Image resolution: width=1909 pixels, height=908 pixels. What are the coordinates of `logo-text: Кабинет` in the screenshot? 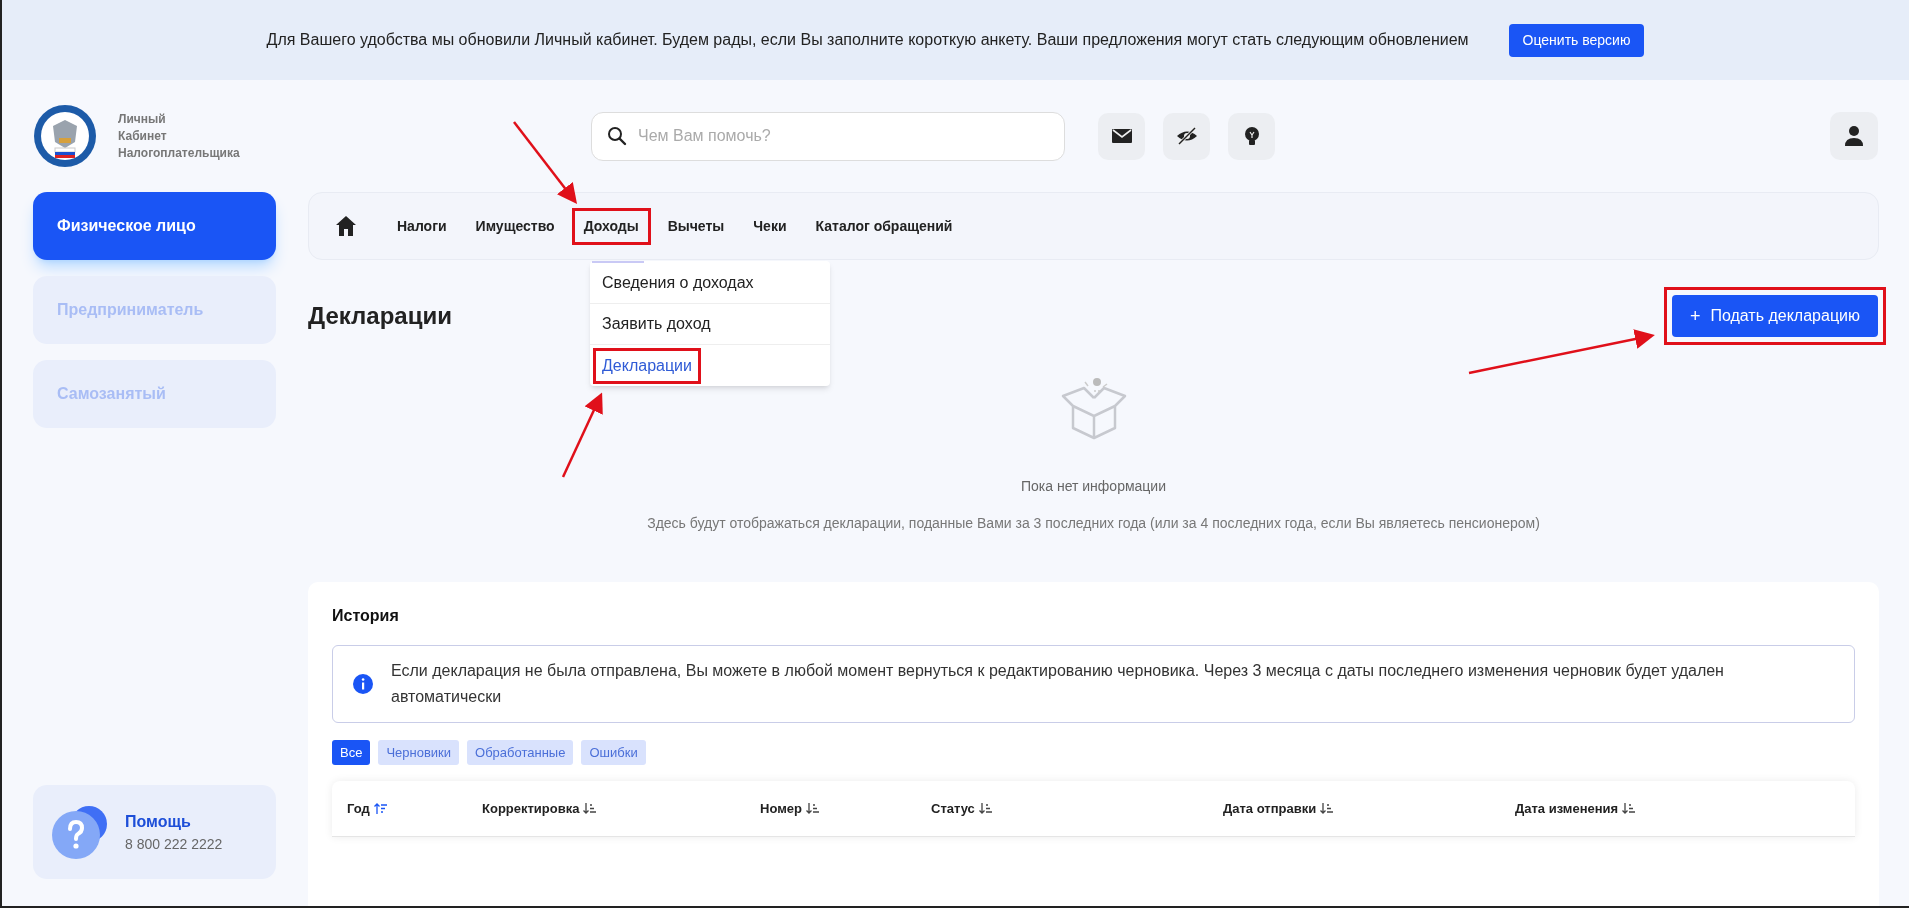 It's located at (143, 136).